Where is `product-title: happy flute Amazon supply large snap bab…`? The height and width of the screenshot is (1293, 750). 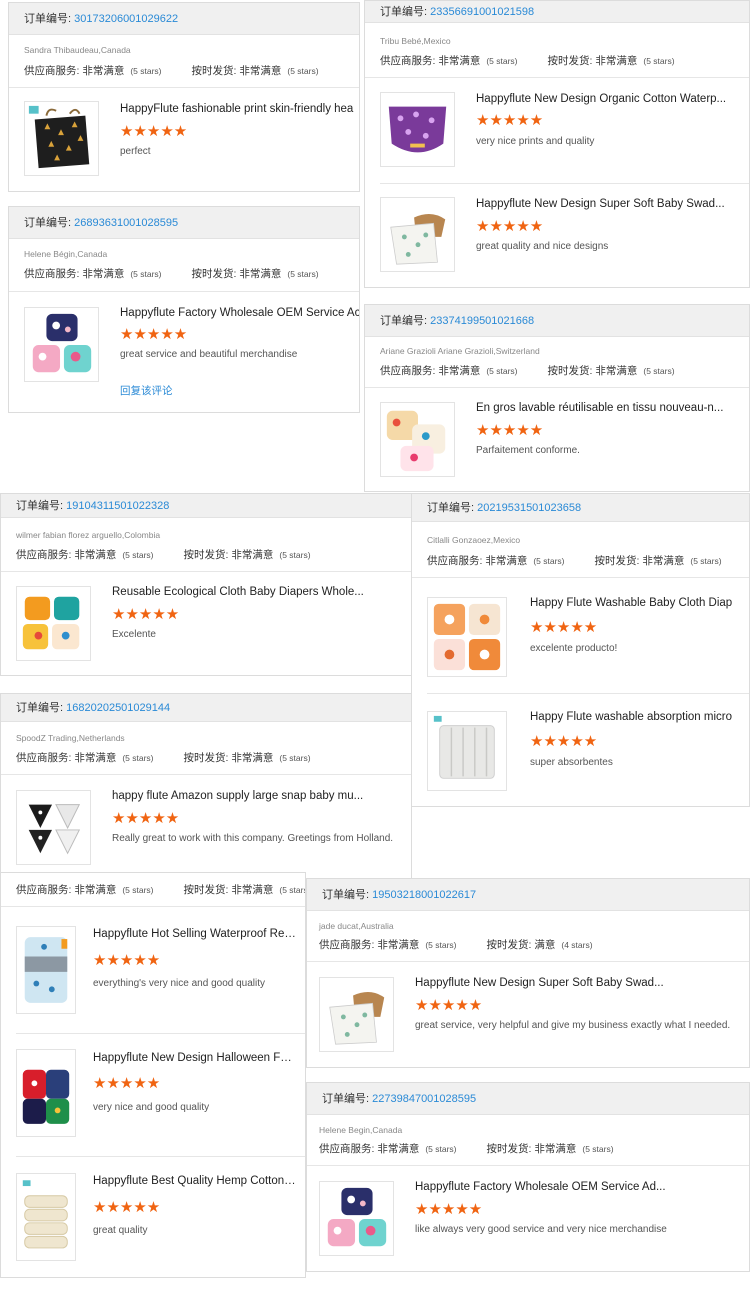
product-title: happy flute Amazon supply large snap bab… is located at coordinates (257, 796).